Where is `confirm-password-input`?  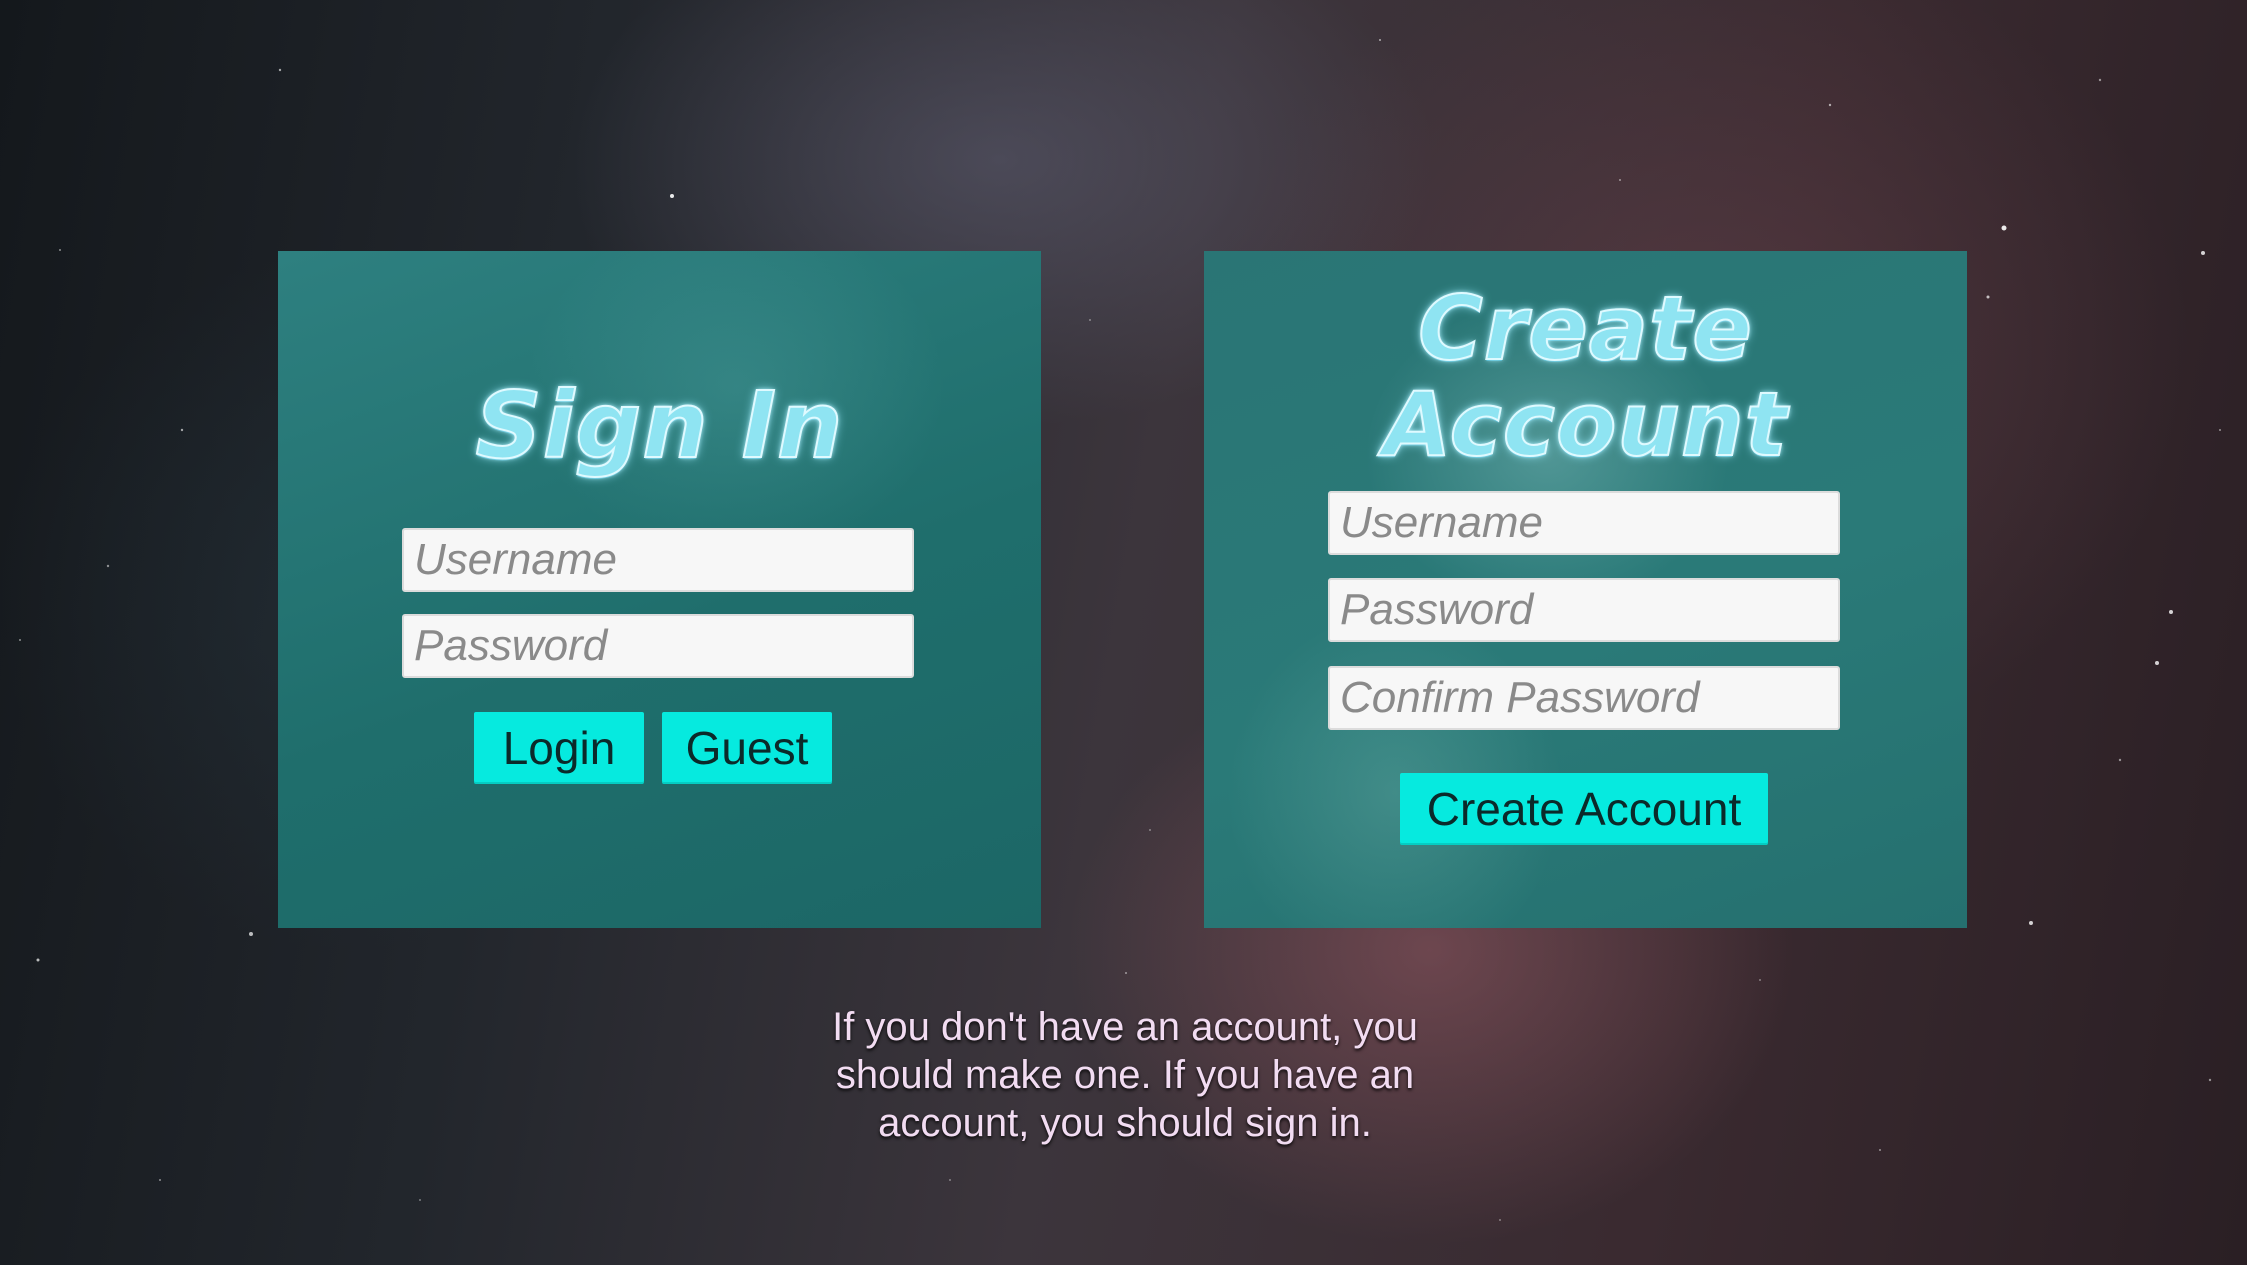 confirm-password-input is located at coordinates (1584, 698).